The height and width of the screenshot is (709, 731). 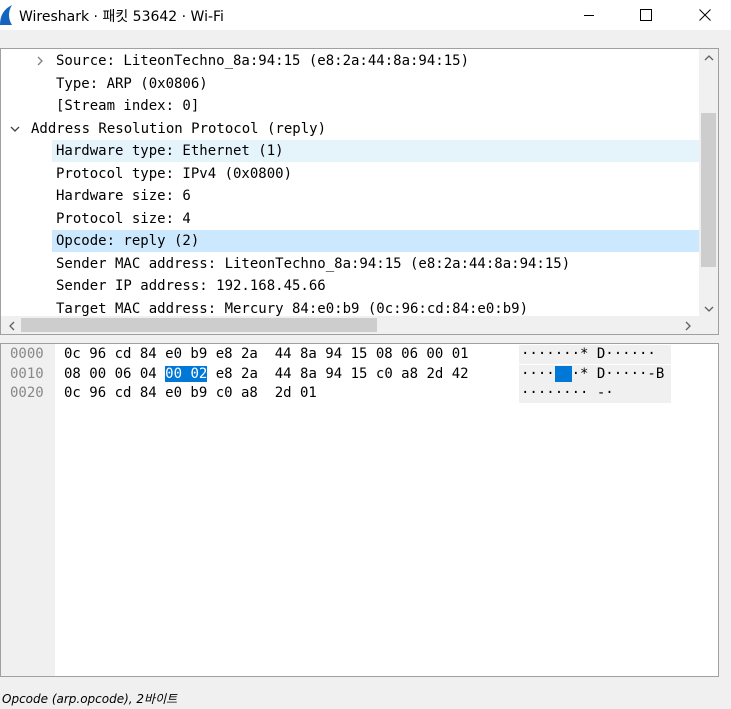 I want to click on tree-item: Protocol size: 4, so click(x=350, y=219).